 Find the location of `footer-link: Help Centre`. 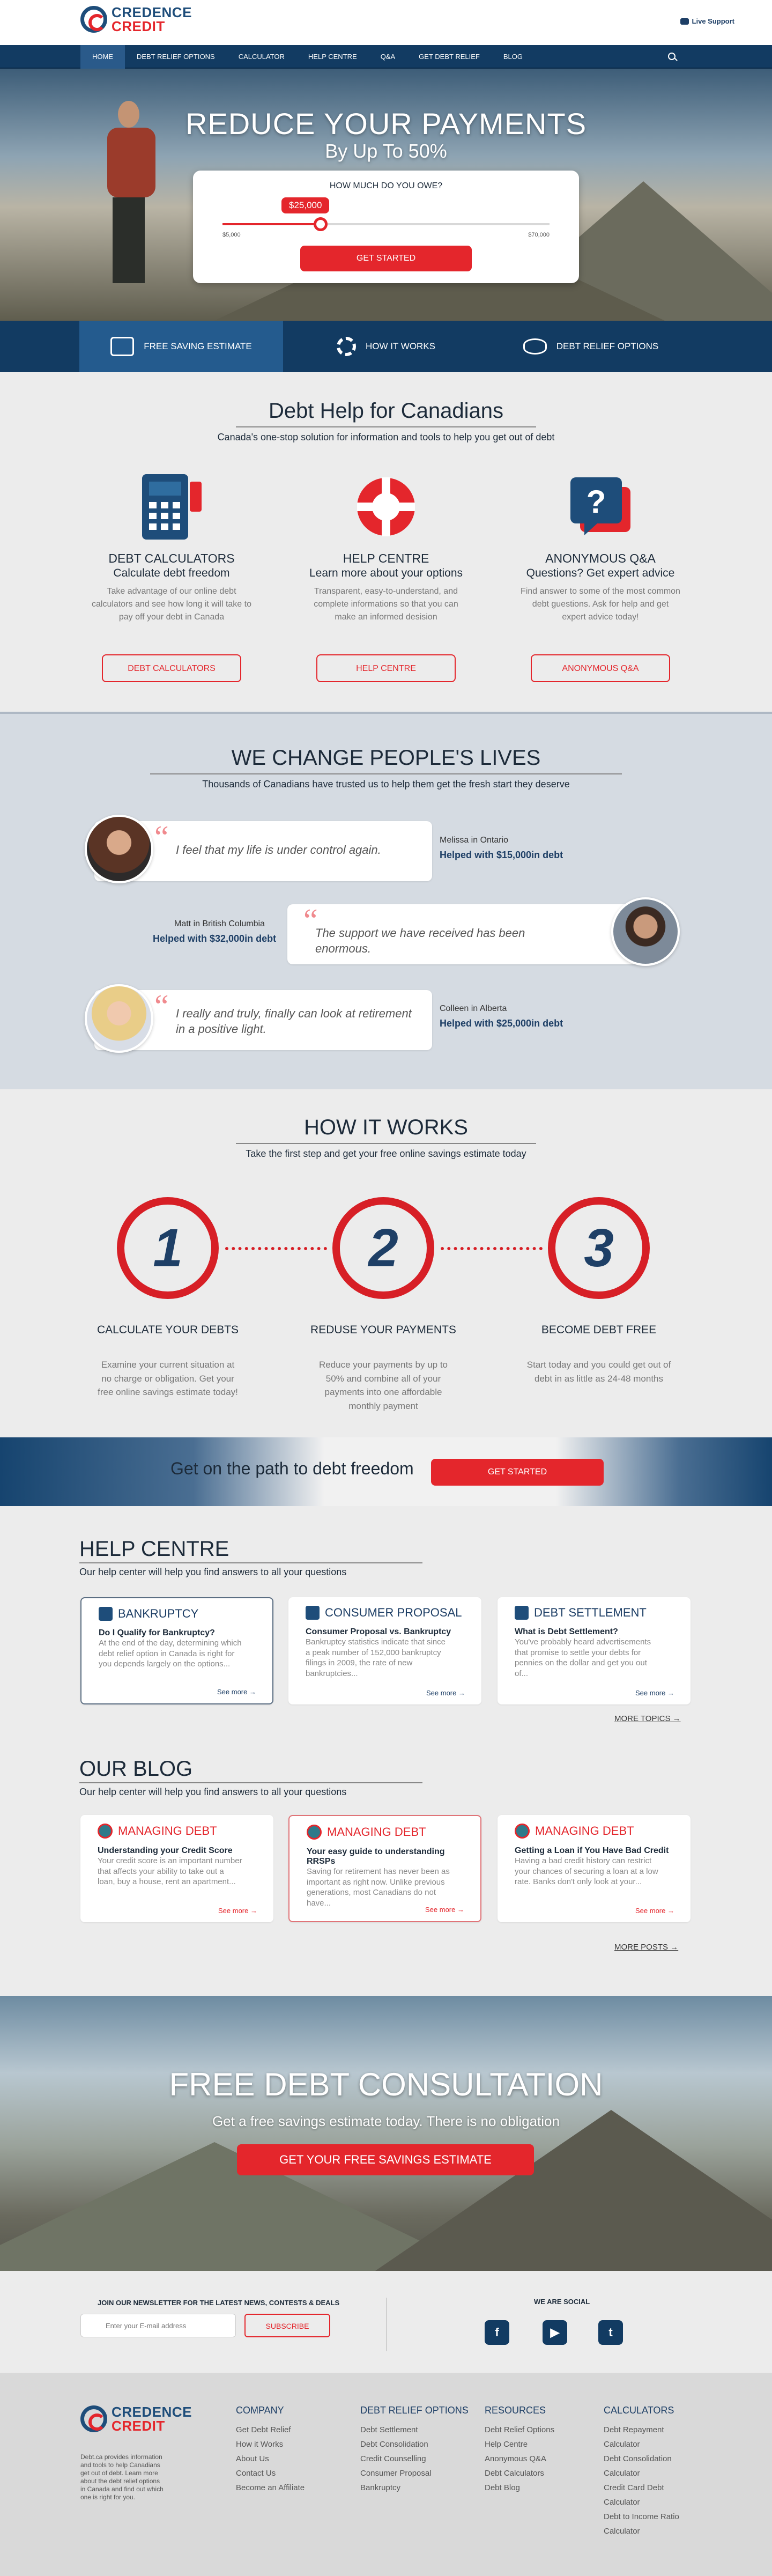

footer-link: Help Centre is located at coordinates (519, 2445).